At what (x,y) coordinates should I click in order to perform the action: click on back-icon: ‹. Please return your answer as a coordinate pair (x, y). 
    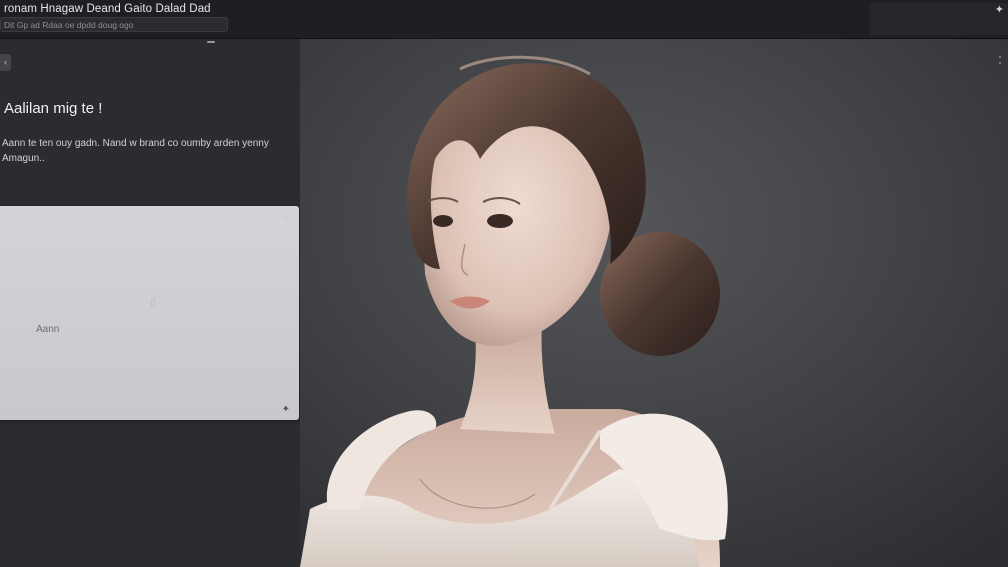
    Looking at the image, I should click on (5, 62).